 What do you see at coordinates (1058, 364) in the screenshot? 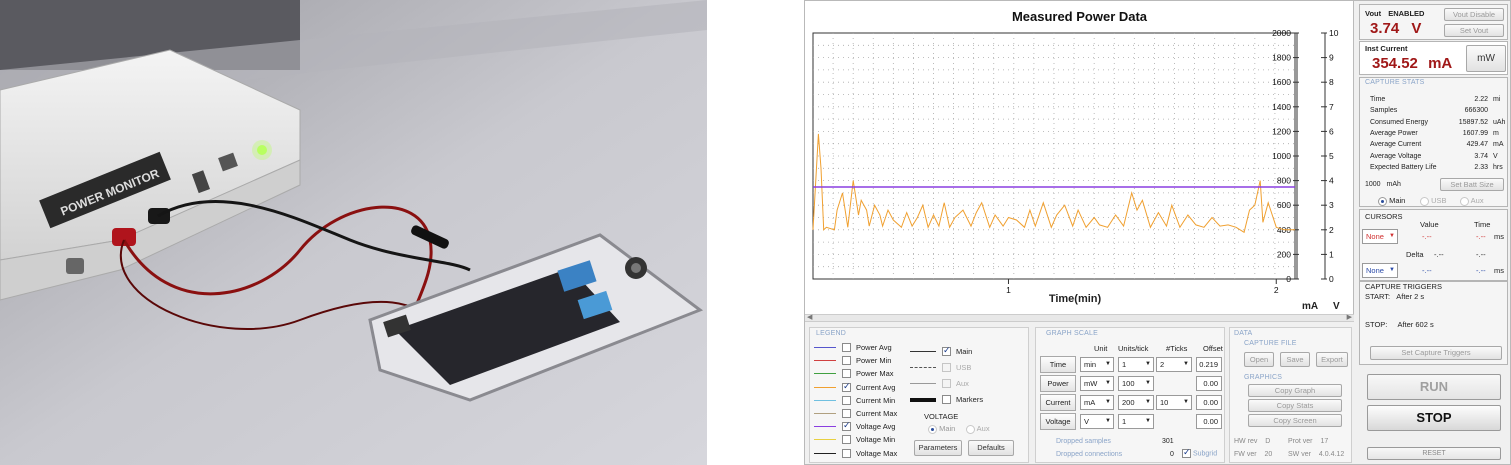
I see `scale-row-label: Time` at bounding box center [1058, 364].